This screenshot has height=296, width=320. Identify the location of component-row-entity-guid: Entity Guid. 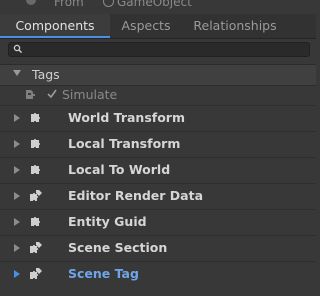
(158, 222).